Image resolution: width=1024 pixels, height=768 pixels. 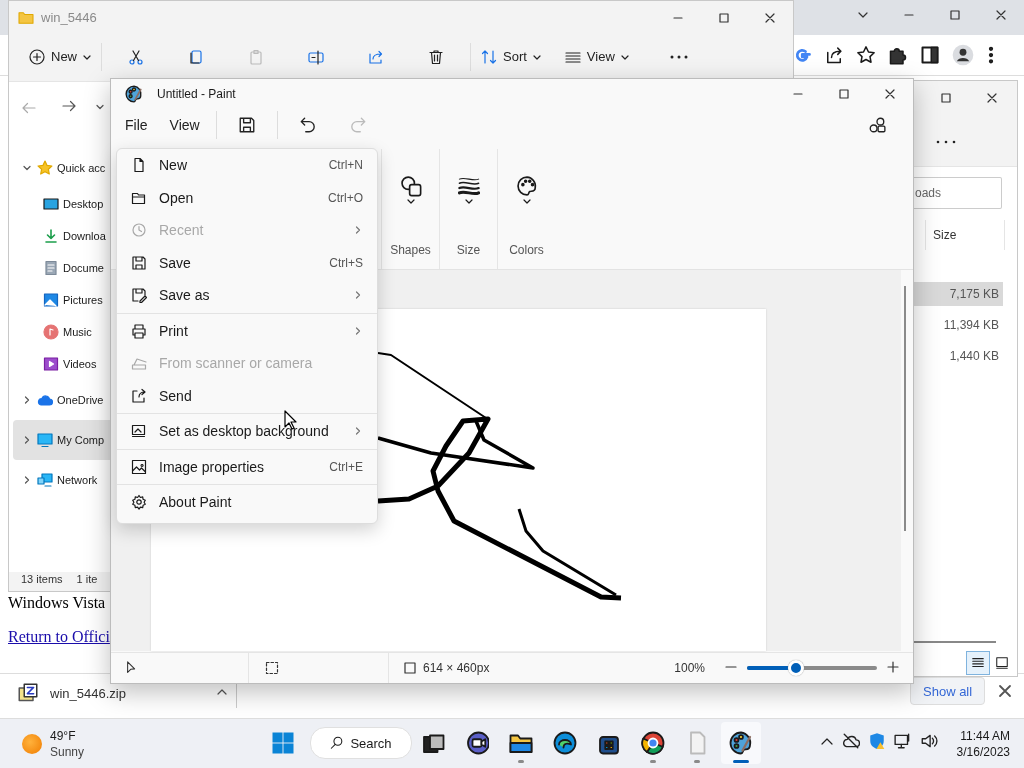 What do you see at coordinates (974, 356) in the screenshot?
I see `file-size-cell-text: 1,440 KB` at bounding box center [974, 356].